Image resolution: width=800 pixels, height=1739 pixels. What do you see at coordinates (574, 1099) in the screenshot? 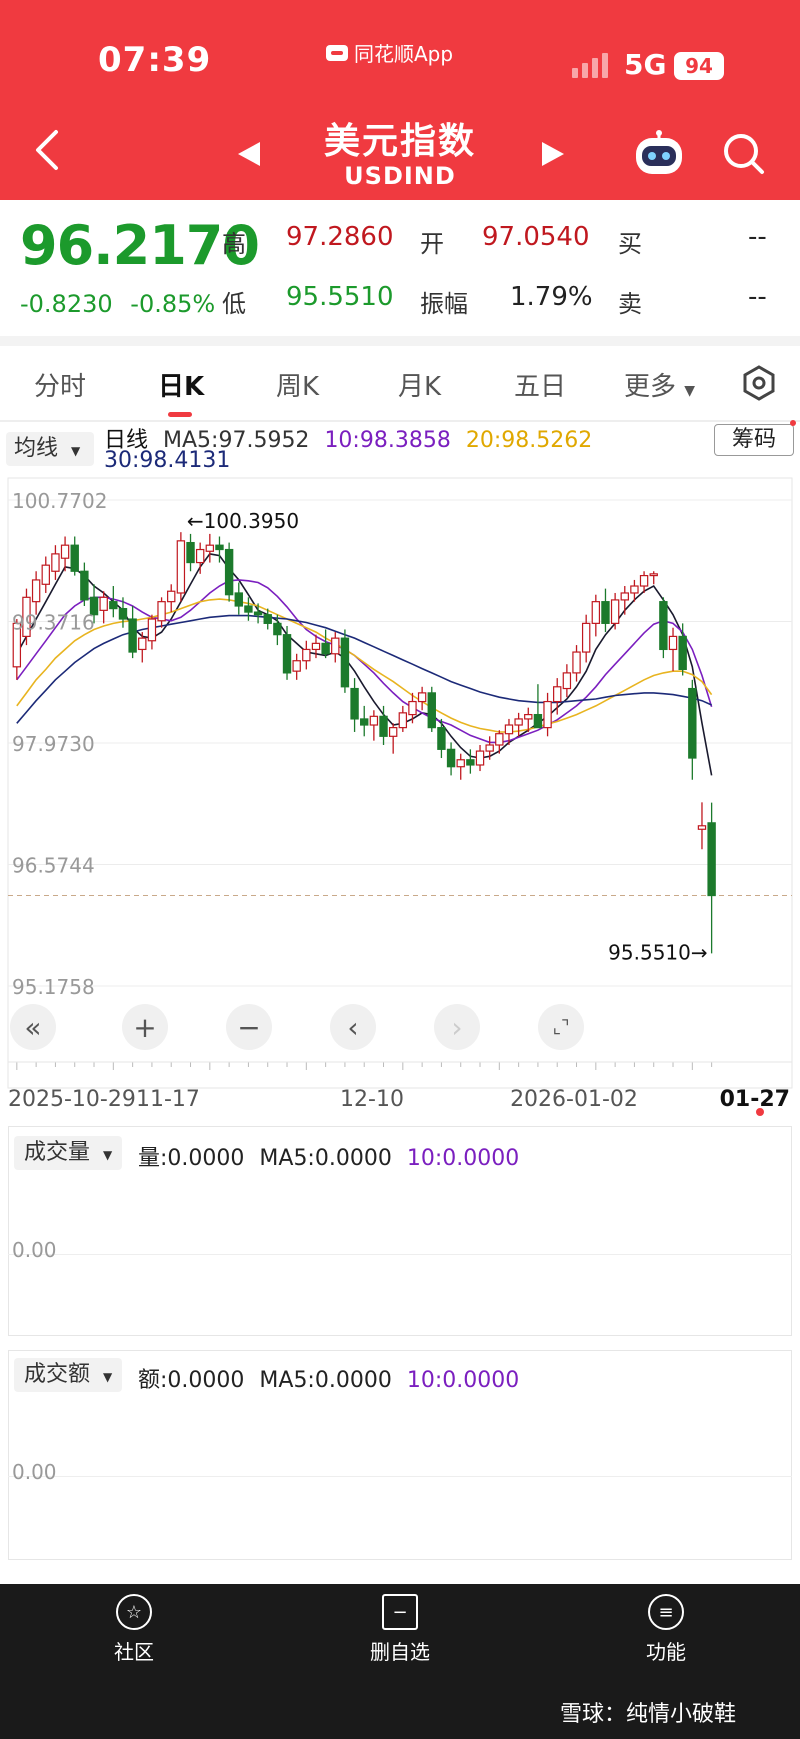
I see `x-tick-label: 2026-01-02` at bounding box center [574, 1099].